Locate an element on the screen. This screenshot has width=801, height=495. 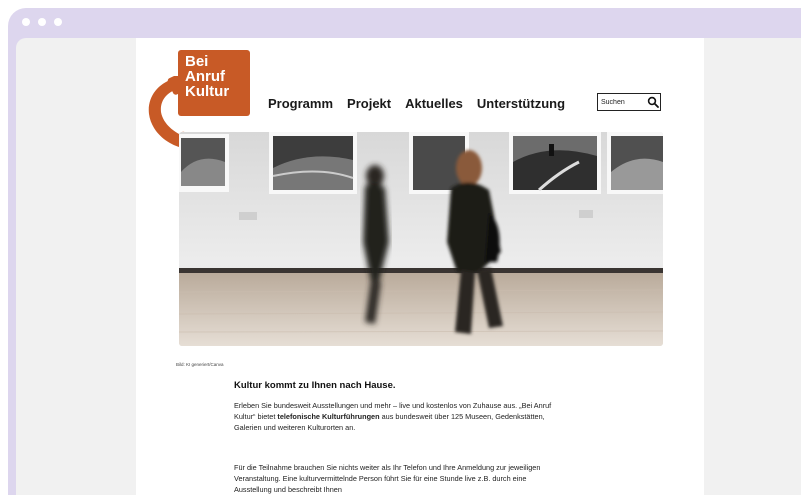
search-icon is located at coordinates (653, 102).